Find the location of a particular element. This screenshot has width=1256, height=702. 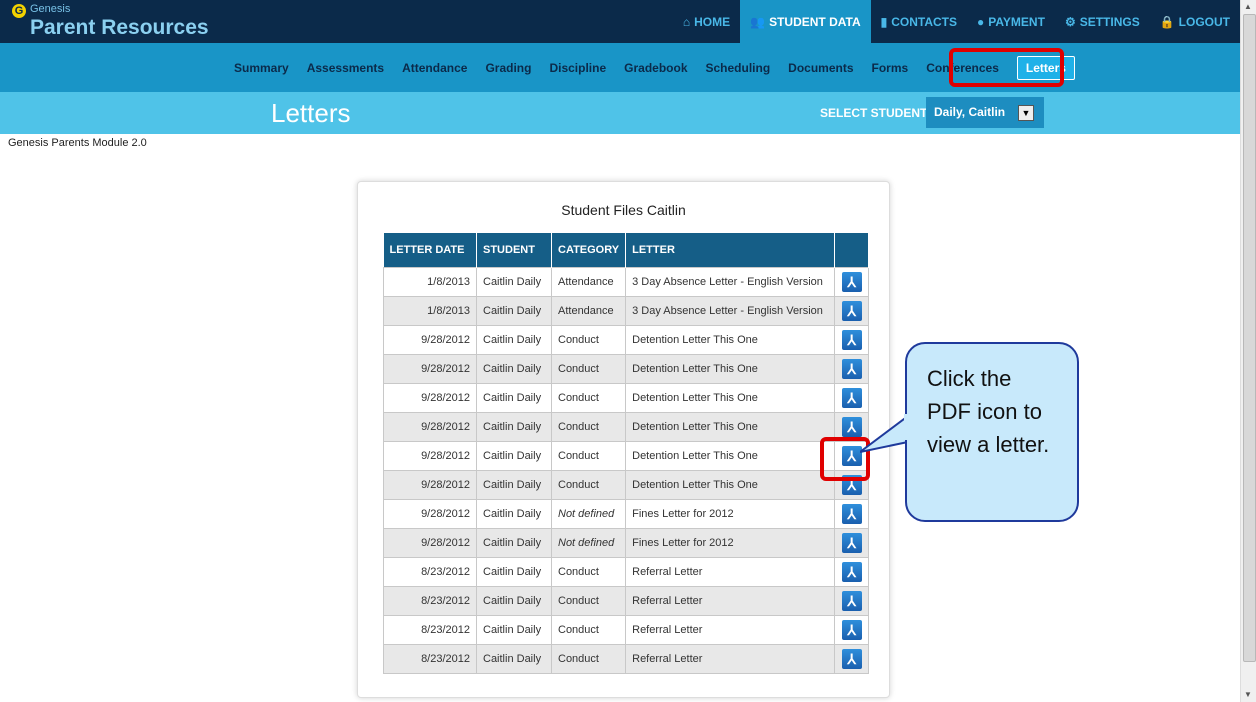

col-pdf is located at coordinates (852, 250).